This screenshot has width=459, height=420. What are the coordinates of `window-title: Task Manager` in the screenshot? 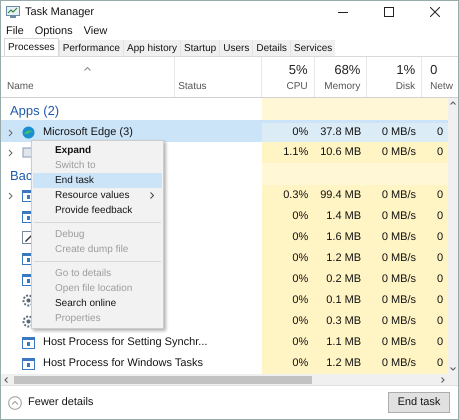 It's located at (59, 12).